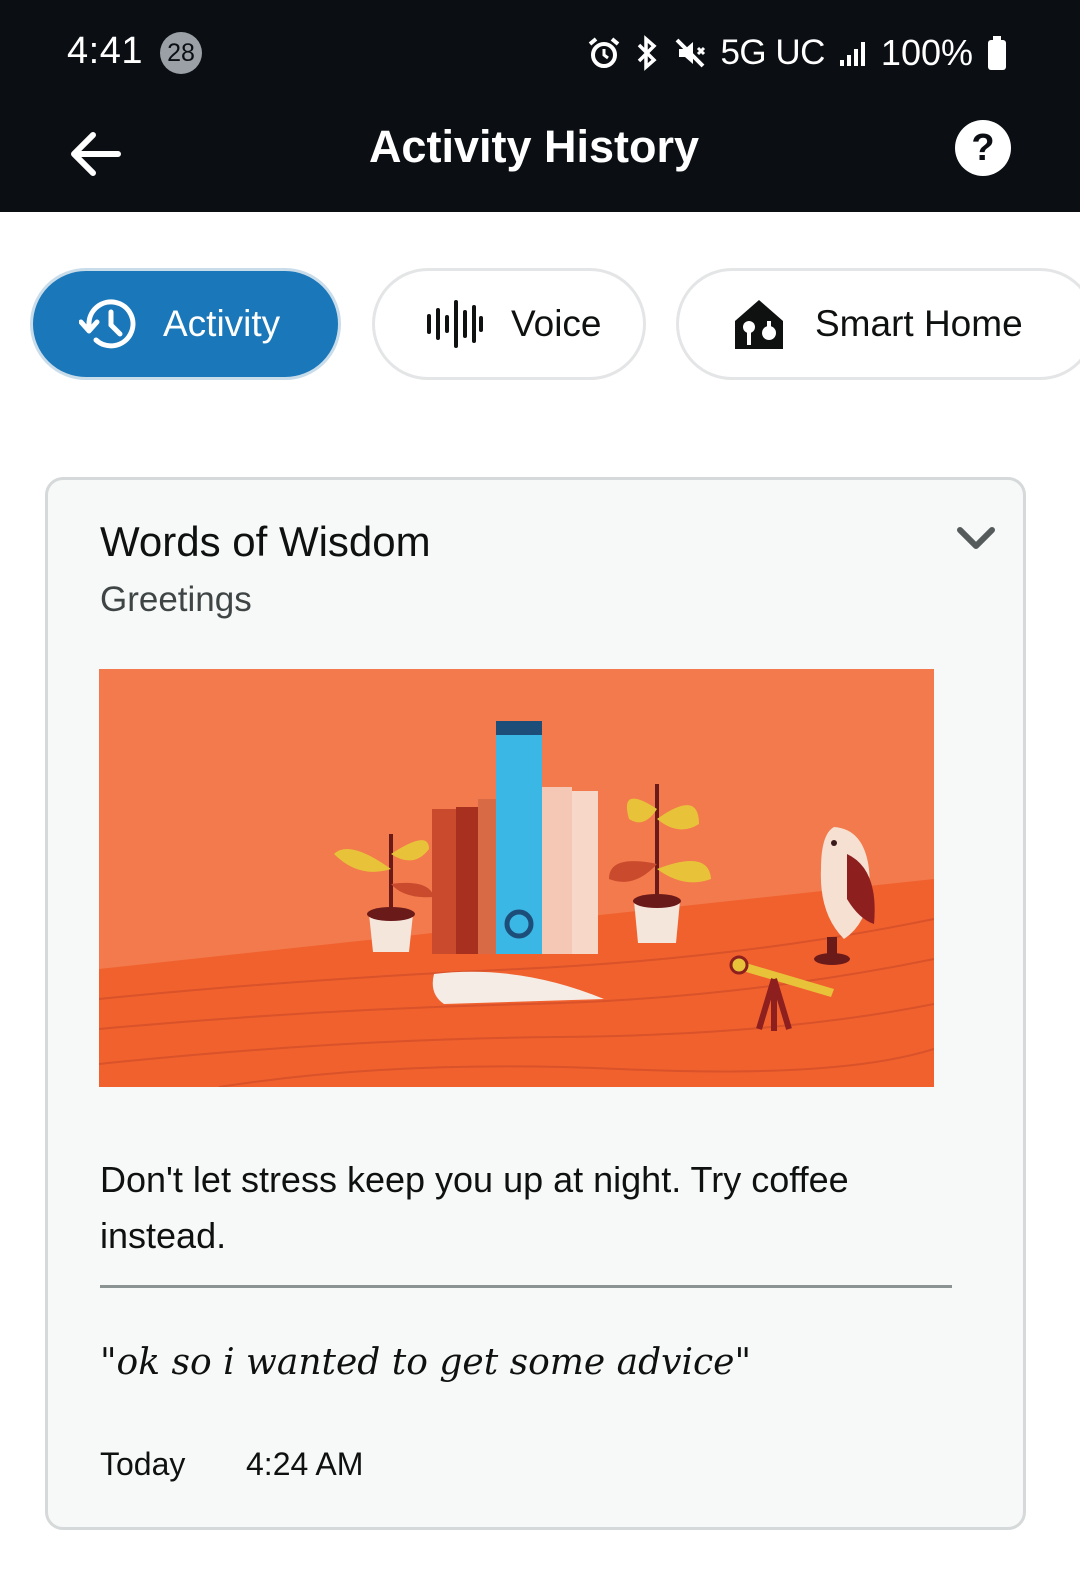  What do you see at coordinates (983, 148) in the screenshot?
I see `help-button: ?` at bounding box center [983, 148].